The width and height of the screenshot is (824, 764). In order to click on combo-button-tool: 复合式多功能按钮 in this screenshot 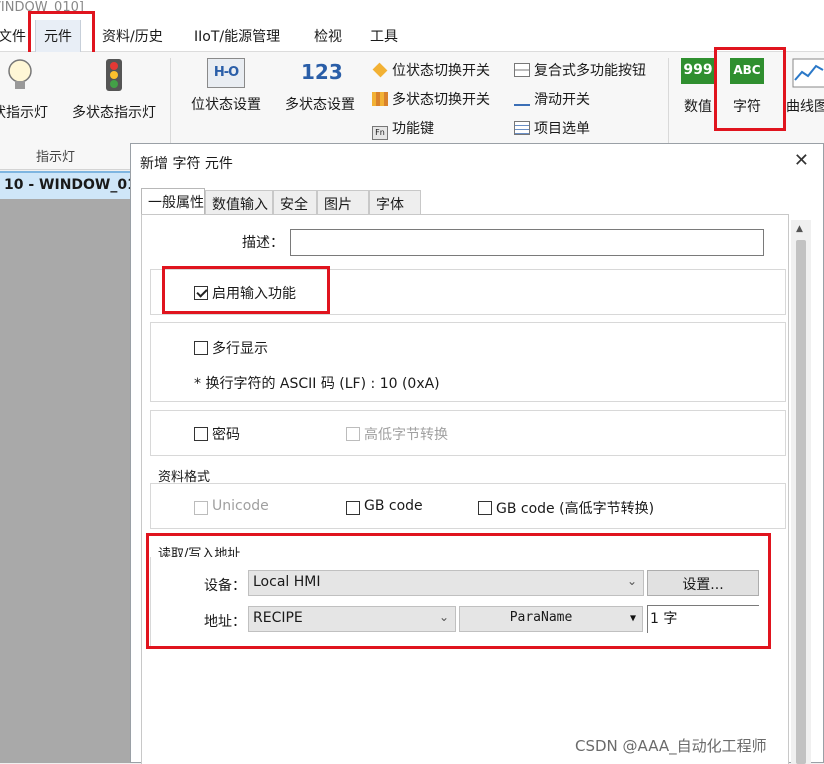, I will do `click(580, 70)`.